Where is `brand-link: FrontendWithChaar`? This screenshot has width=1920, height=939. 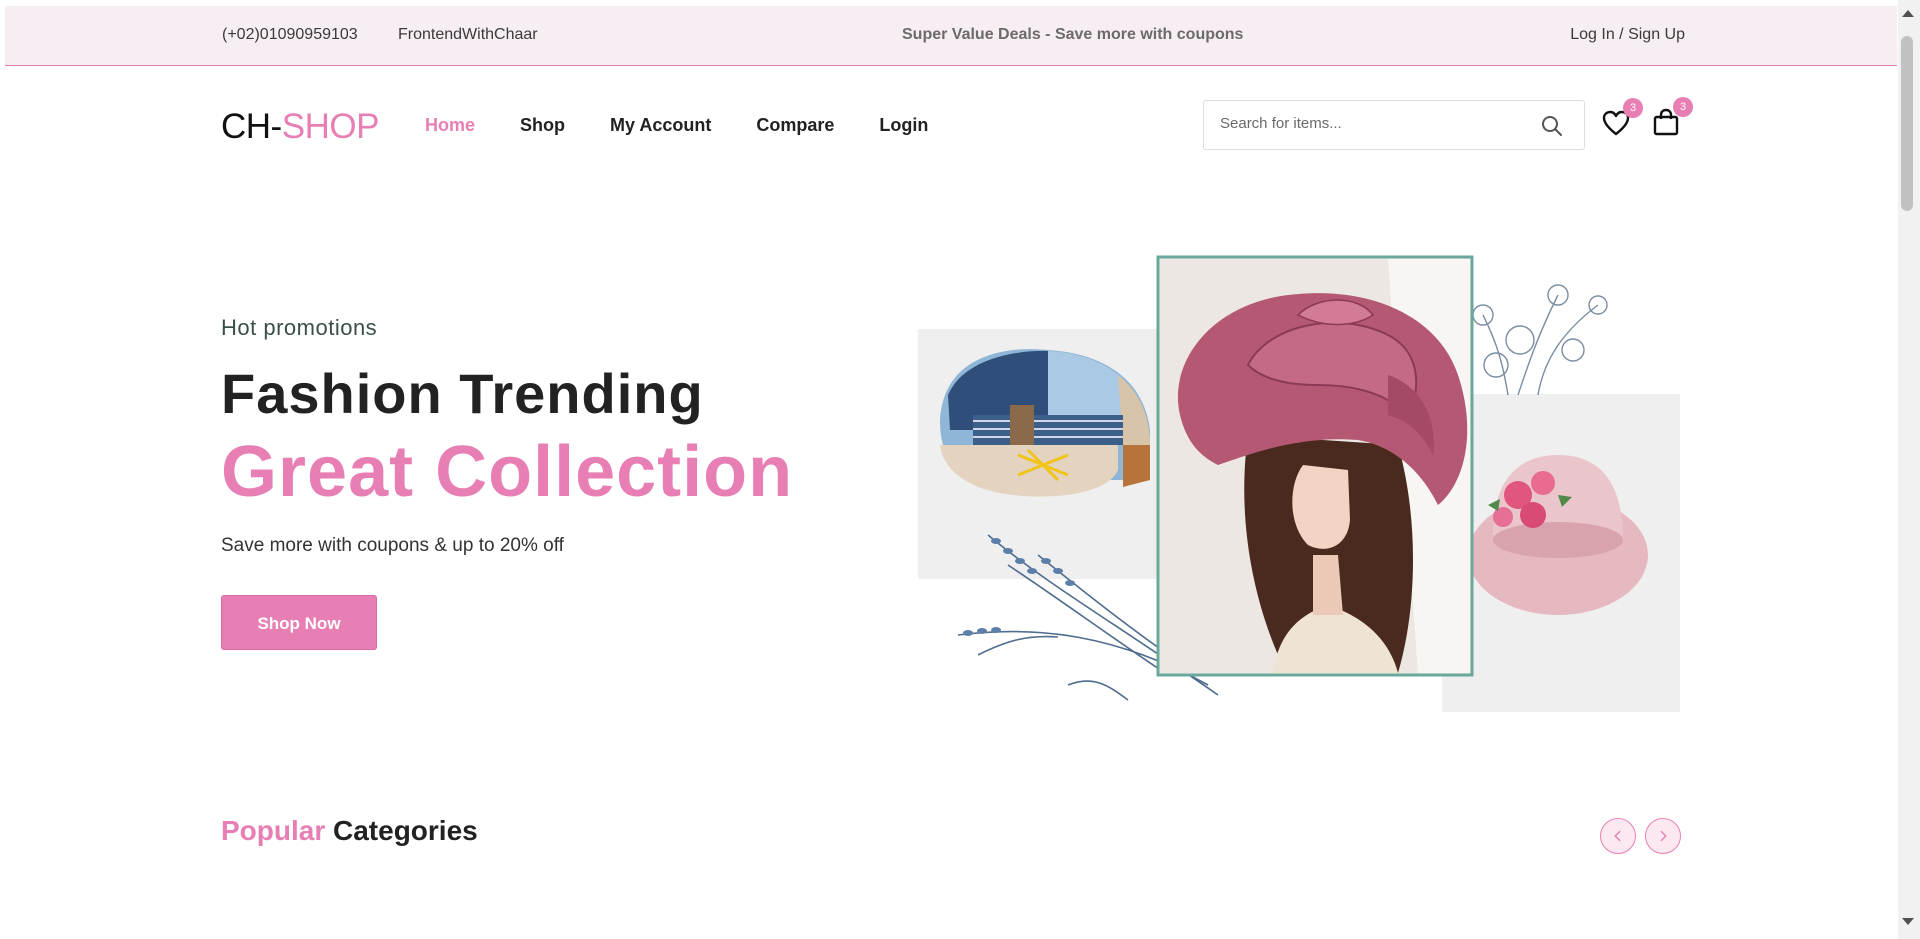
brand-link: FrontendWithChaar is located at coordinates (468, 35).